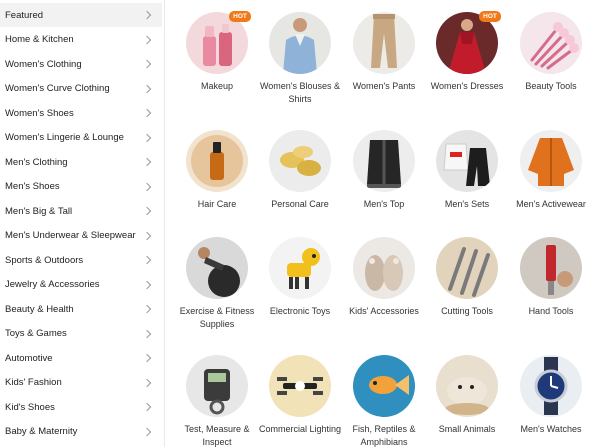  Describe the element at coordinates (64, 138) in the screenshot. I see `sidebar-item-label: Women's Lingerie & Lounge` at that location.